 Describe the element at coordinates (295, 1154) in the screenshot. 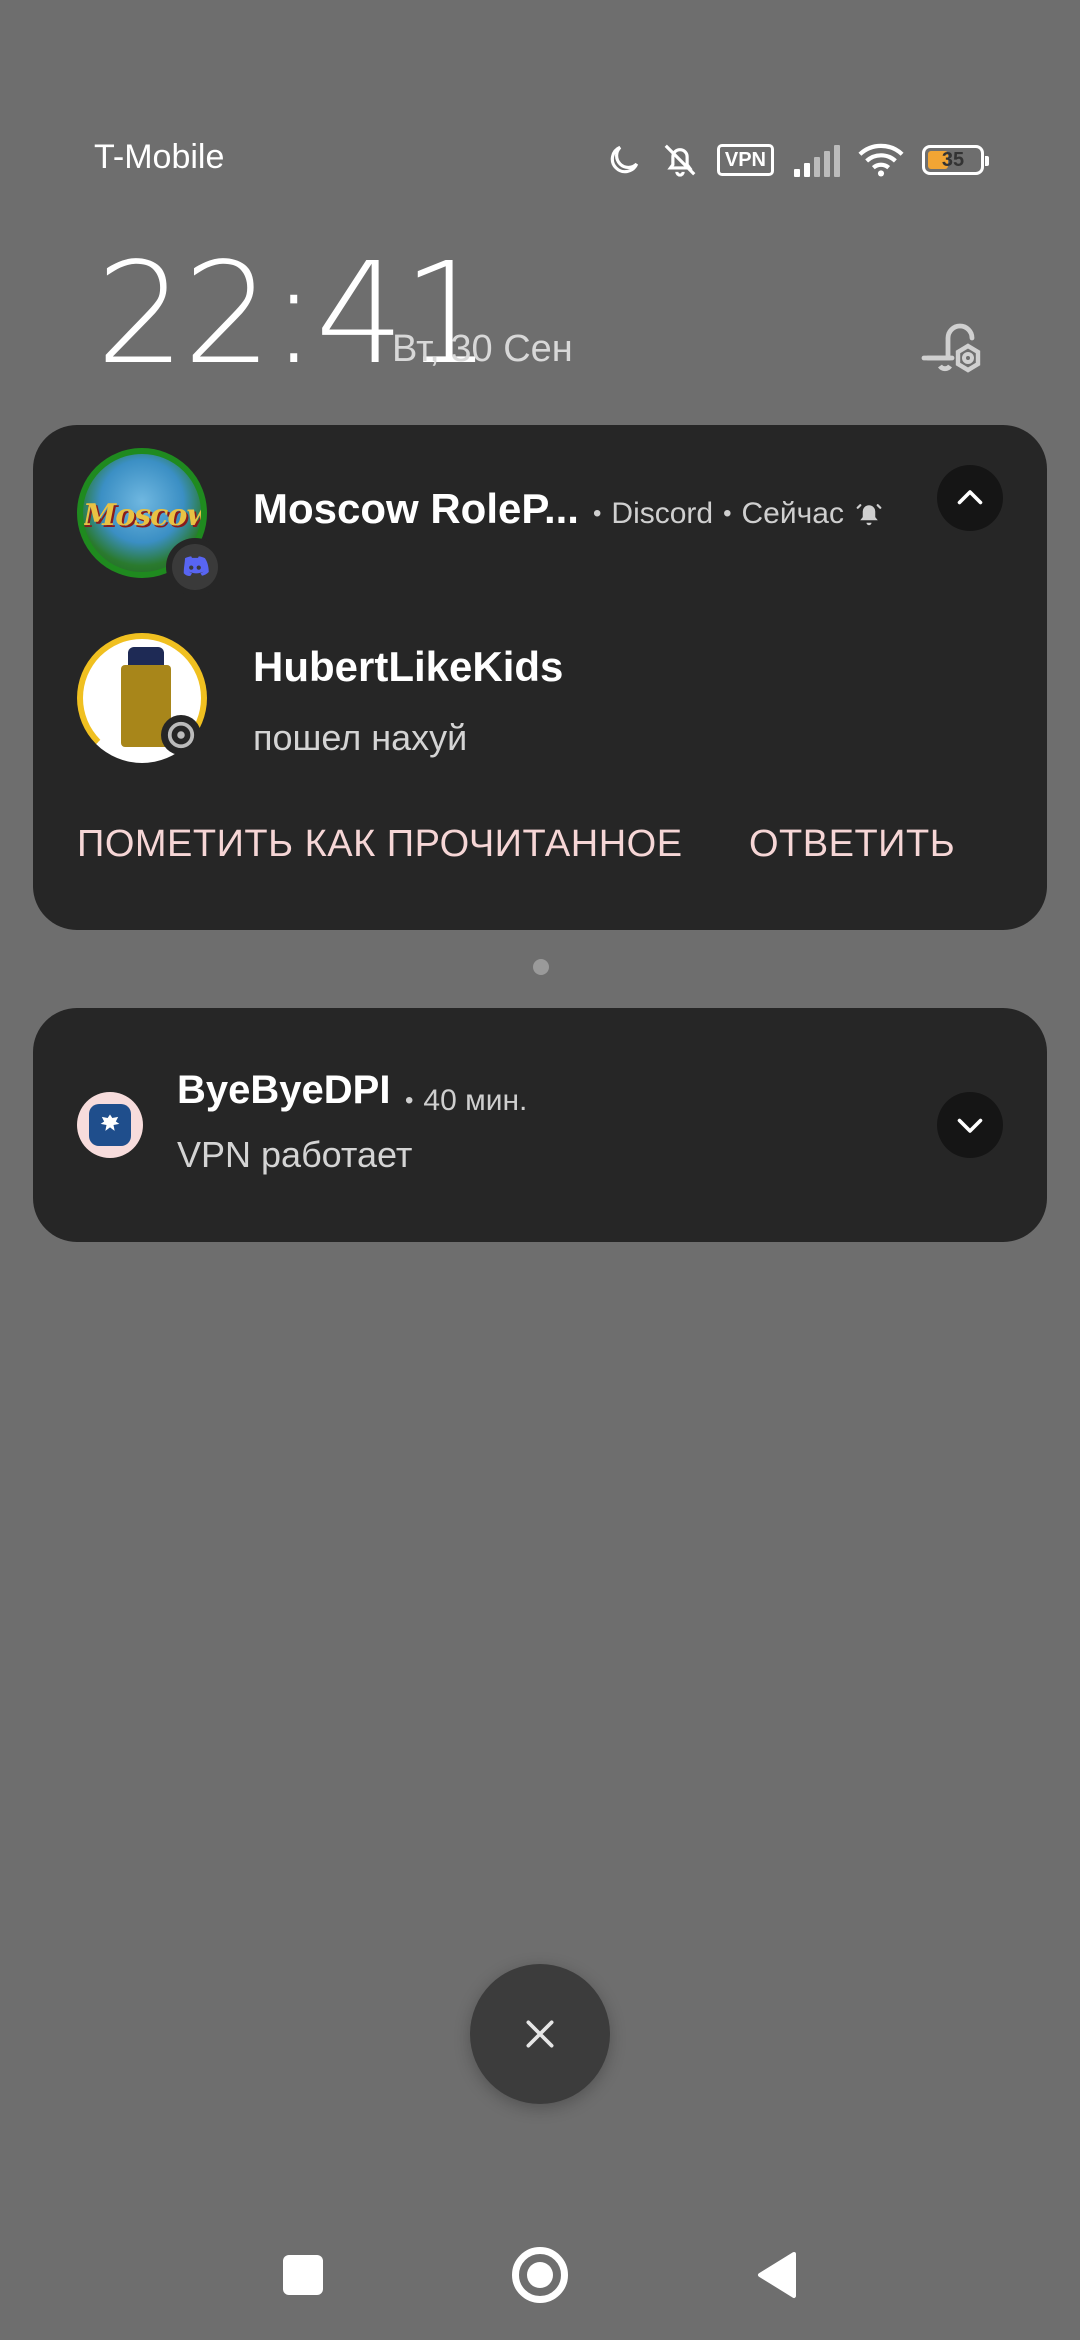

I see `notification-text: VPN работает` at that location.